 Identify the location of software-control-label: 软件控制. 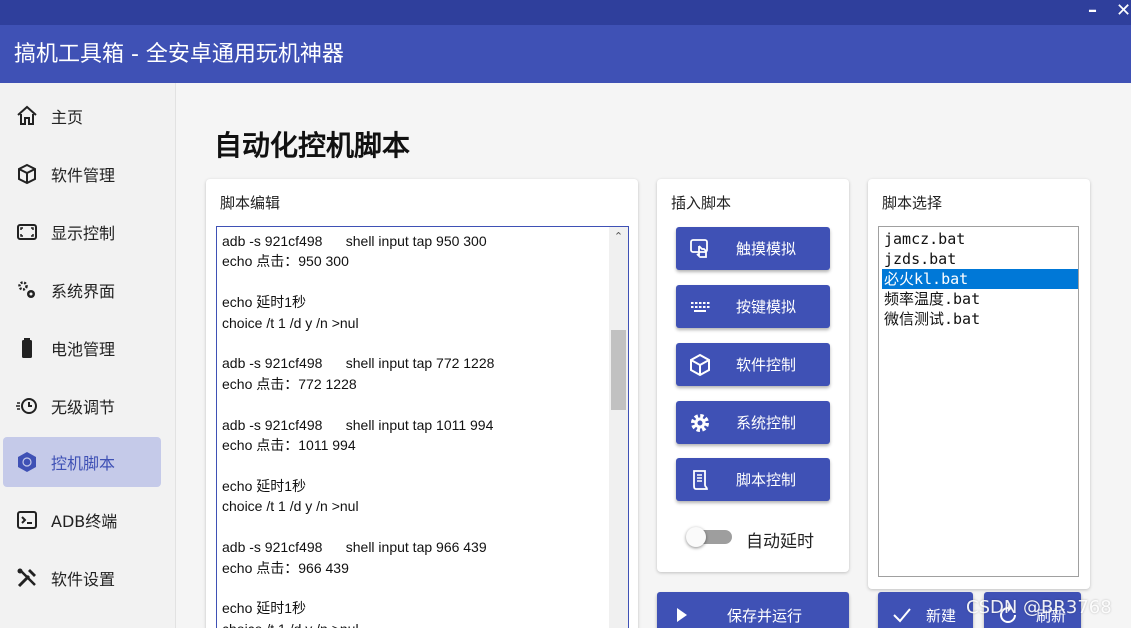
(766, 365).